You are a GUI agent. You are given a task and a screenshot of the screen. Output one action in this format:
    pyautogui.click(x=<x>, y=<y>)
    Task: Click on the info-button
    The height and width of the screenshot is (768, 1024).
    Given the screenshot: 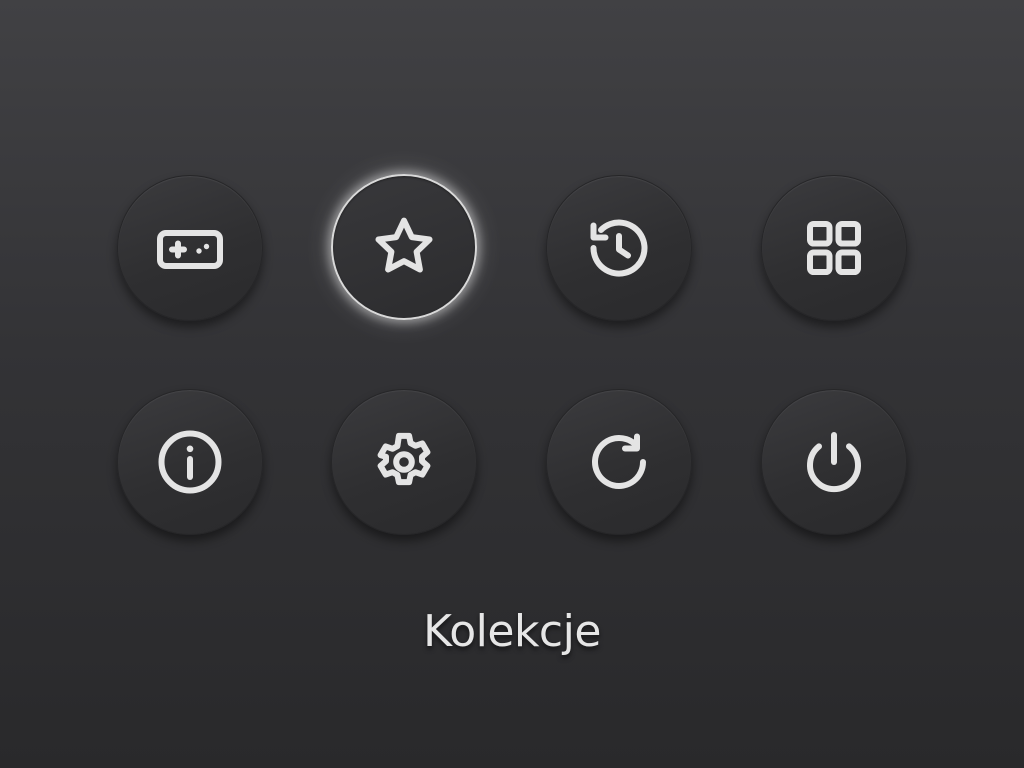 What is the action you would take?
    pyautogui.click(x=190, y=462)
    